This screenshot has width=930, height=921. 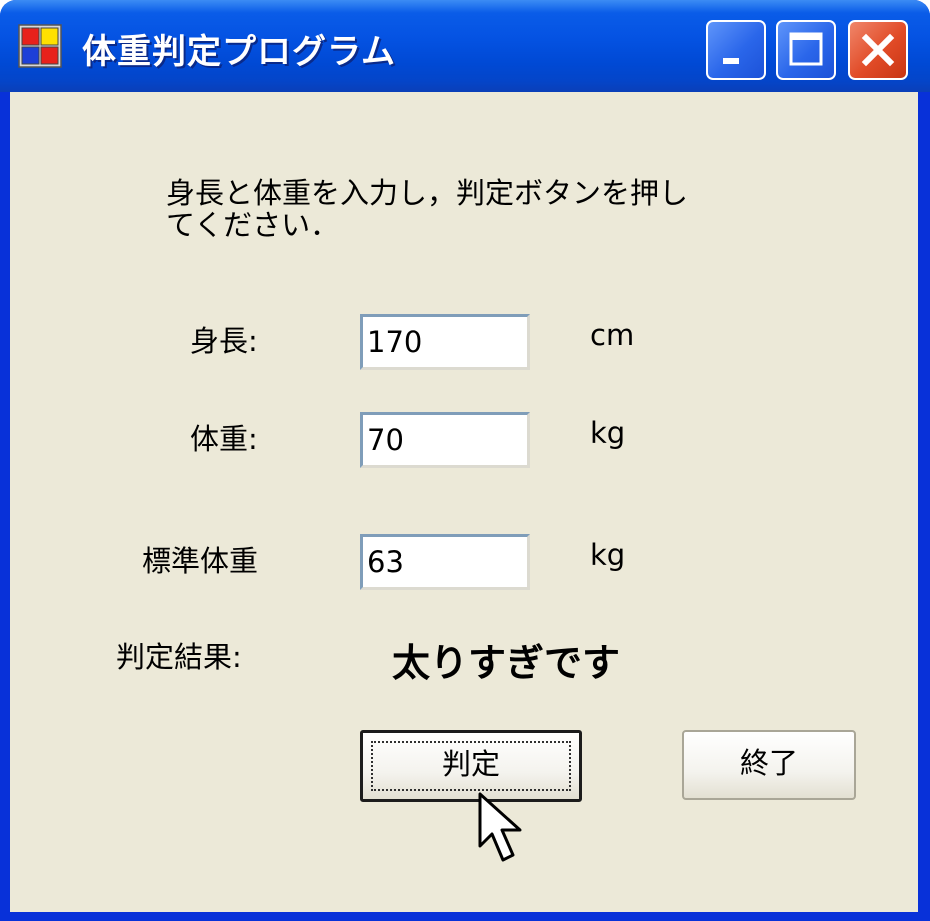 What do you see at coordinates (445, 342) in the screenshot?
I see `height-input: 170` at bounding box center [445, 342].